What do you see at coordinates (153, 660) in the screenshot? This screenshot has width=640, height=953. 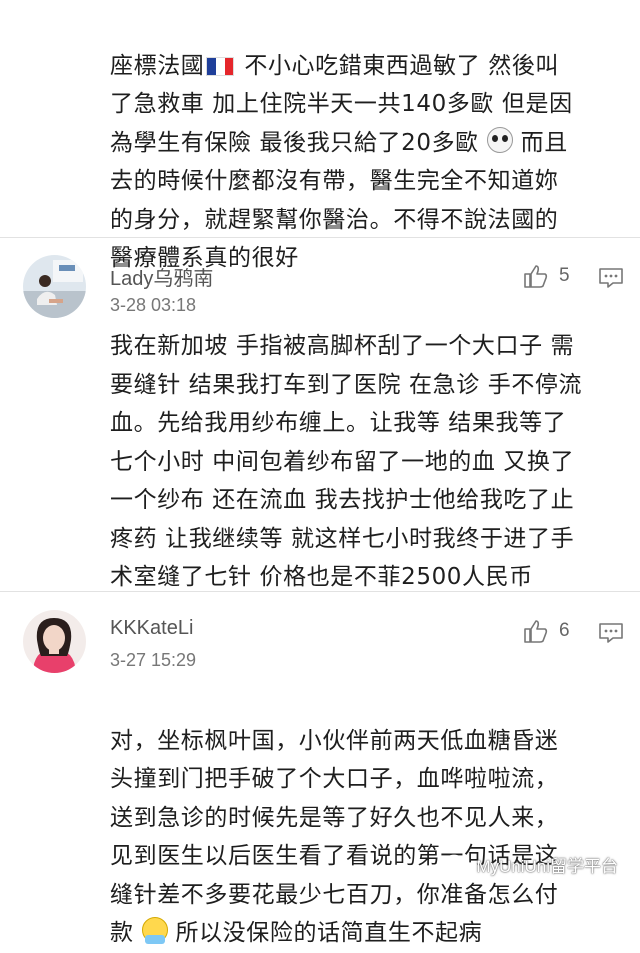 I see `comment-time: 3-27 15:29` at bounding box center [153, 660].